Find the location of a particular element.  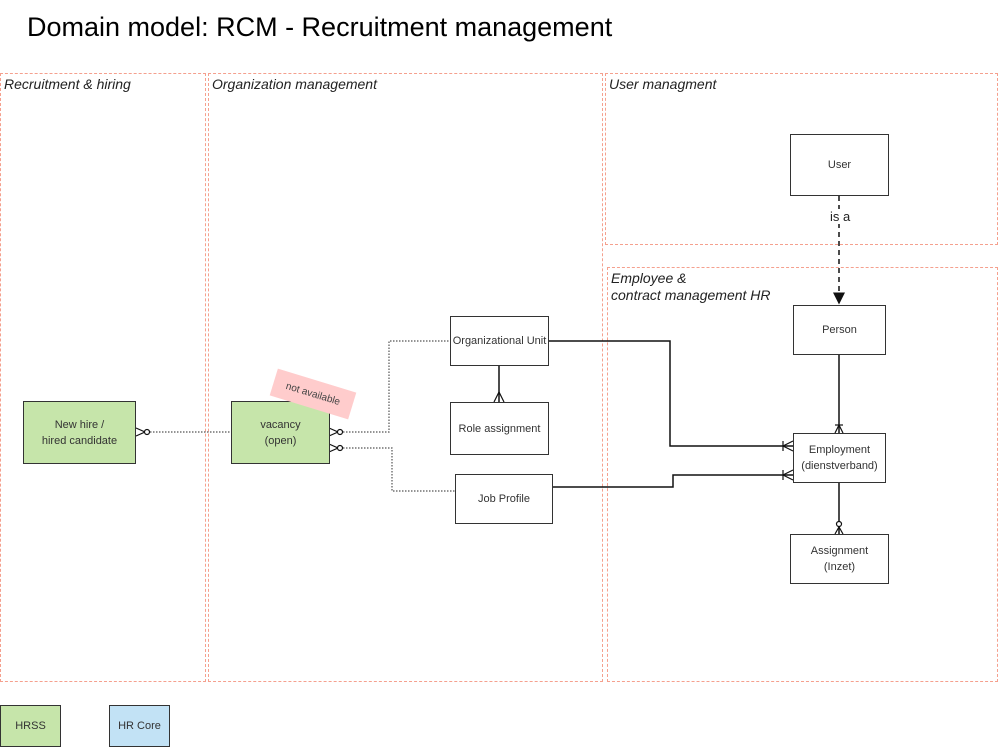

link-vacancy-jobprofile is located at coordinates (391, 467).